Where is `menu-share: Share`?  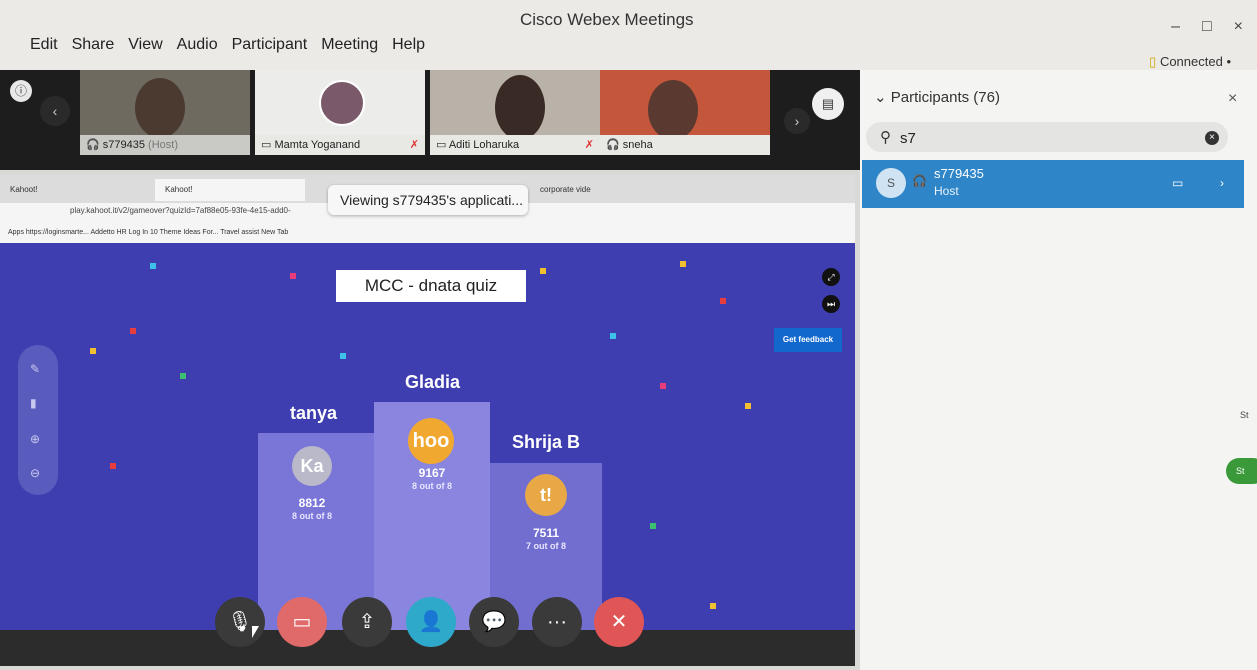
menu-share: Share is located at coordinates (93, 45).